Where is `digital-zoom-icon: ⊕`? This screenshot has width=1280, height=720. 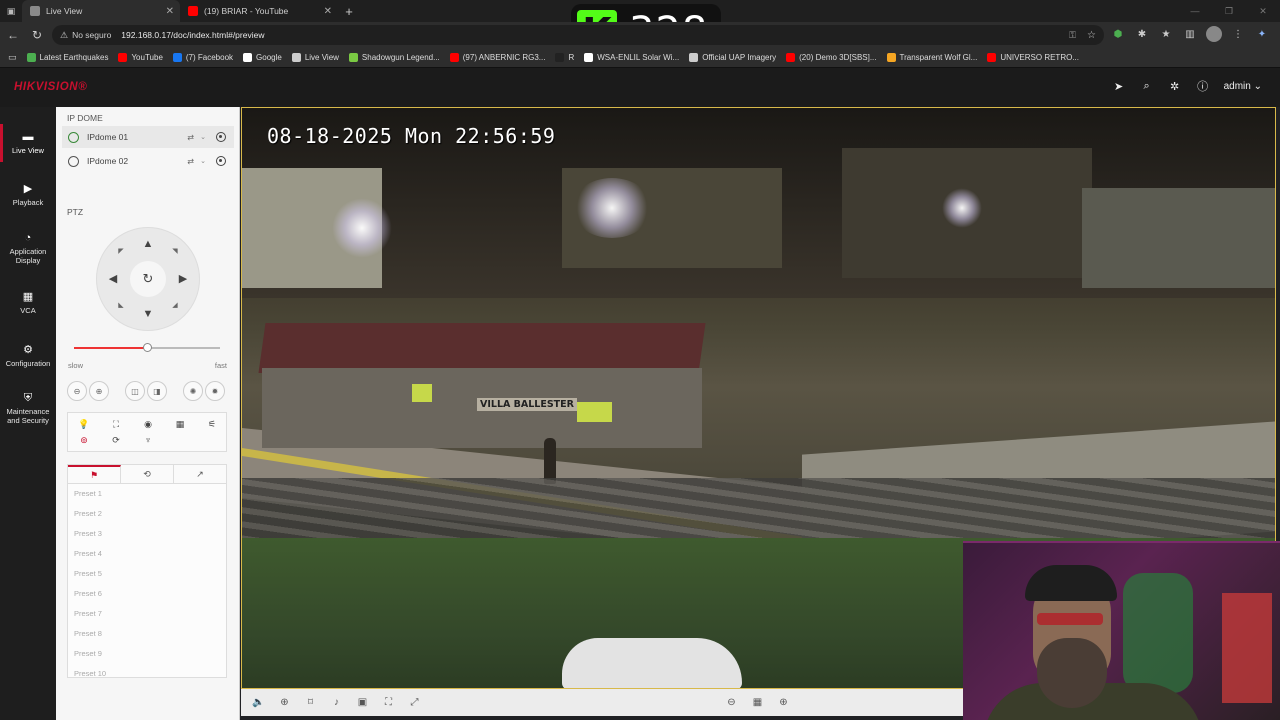 digital-zoom-icon: ⊕ is located at coordinates (284, 702).